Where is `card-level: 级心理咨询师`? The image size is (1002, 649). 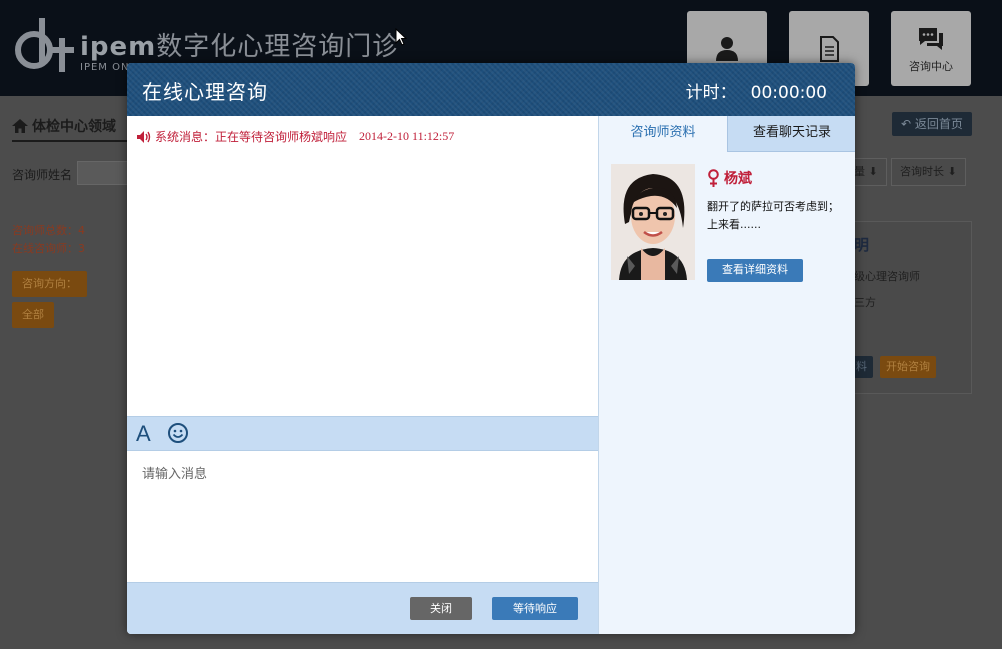 card-level: 级心理咨询师 is located at coordinates (887, 276).